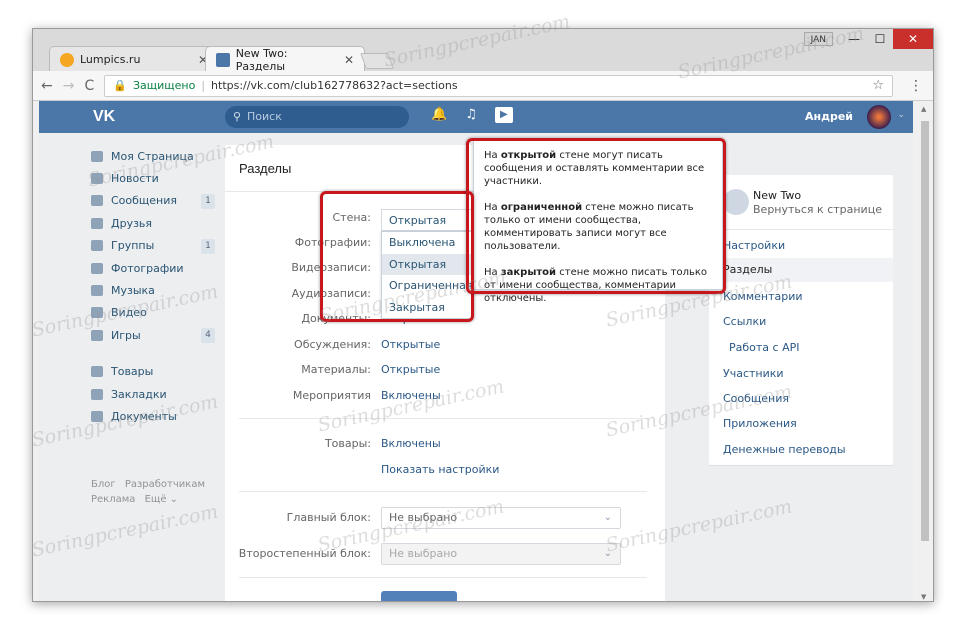  What do you see at coordinates (925, 331) in the screenshot?
I see `scroll-thumb` at bounding box center [925, 331].